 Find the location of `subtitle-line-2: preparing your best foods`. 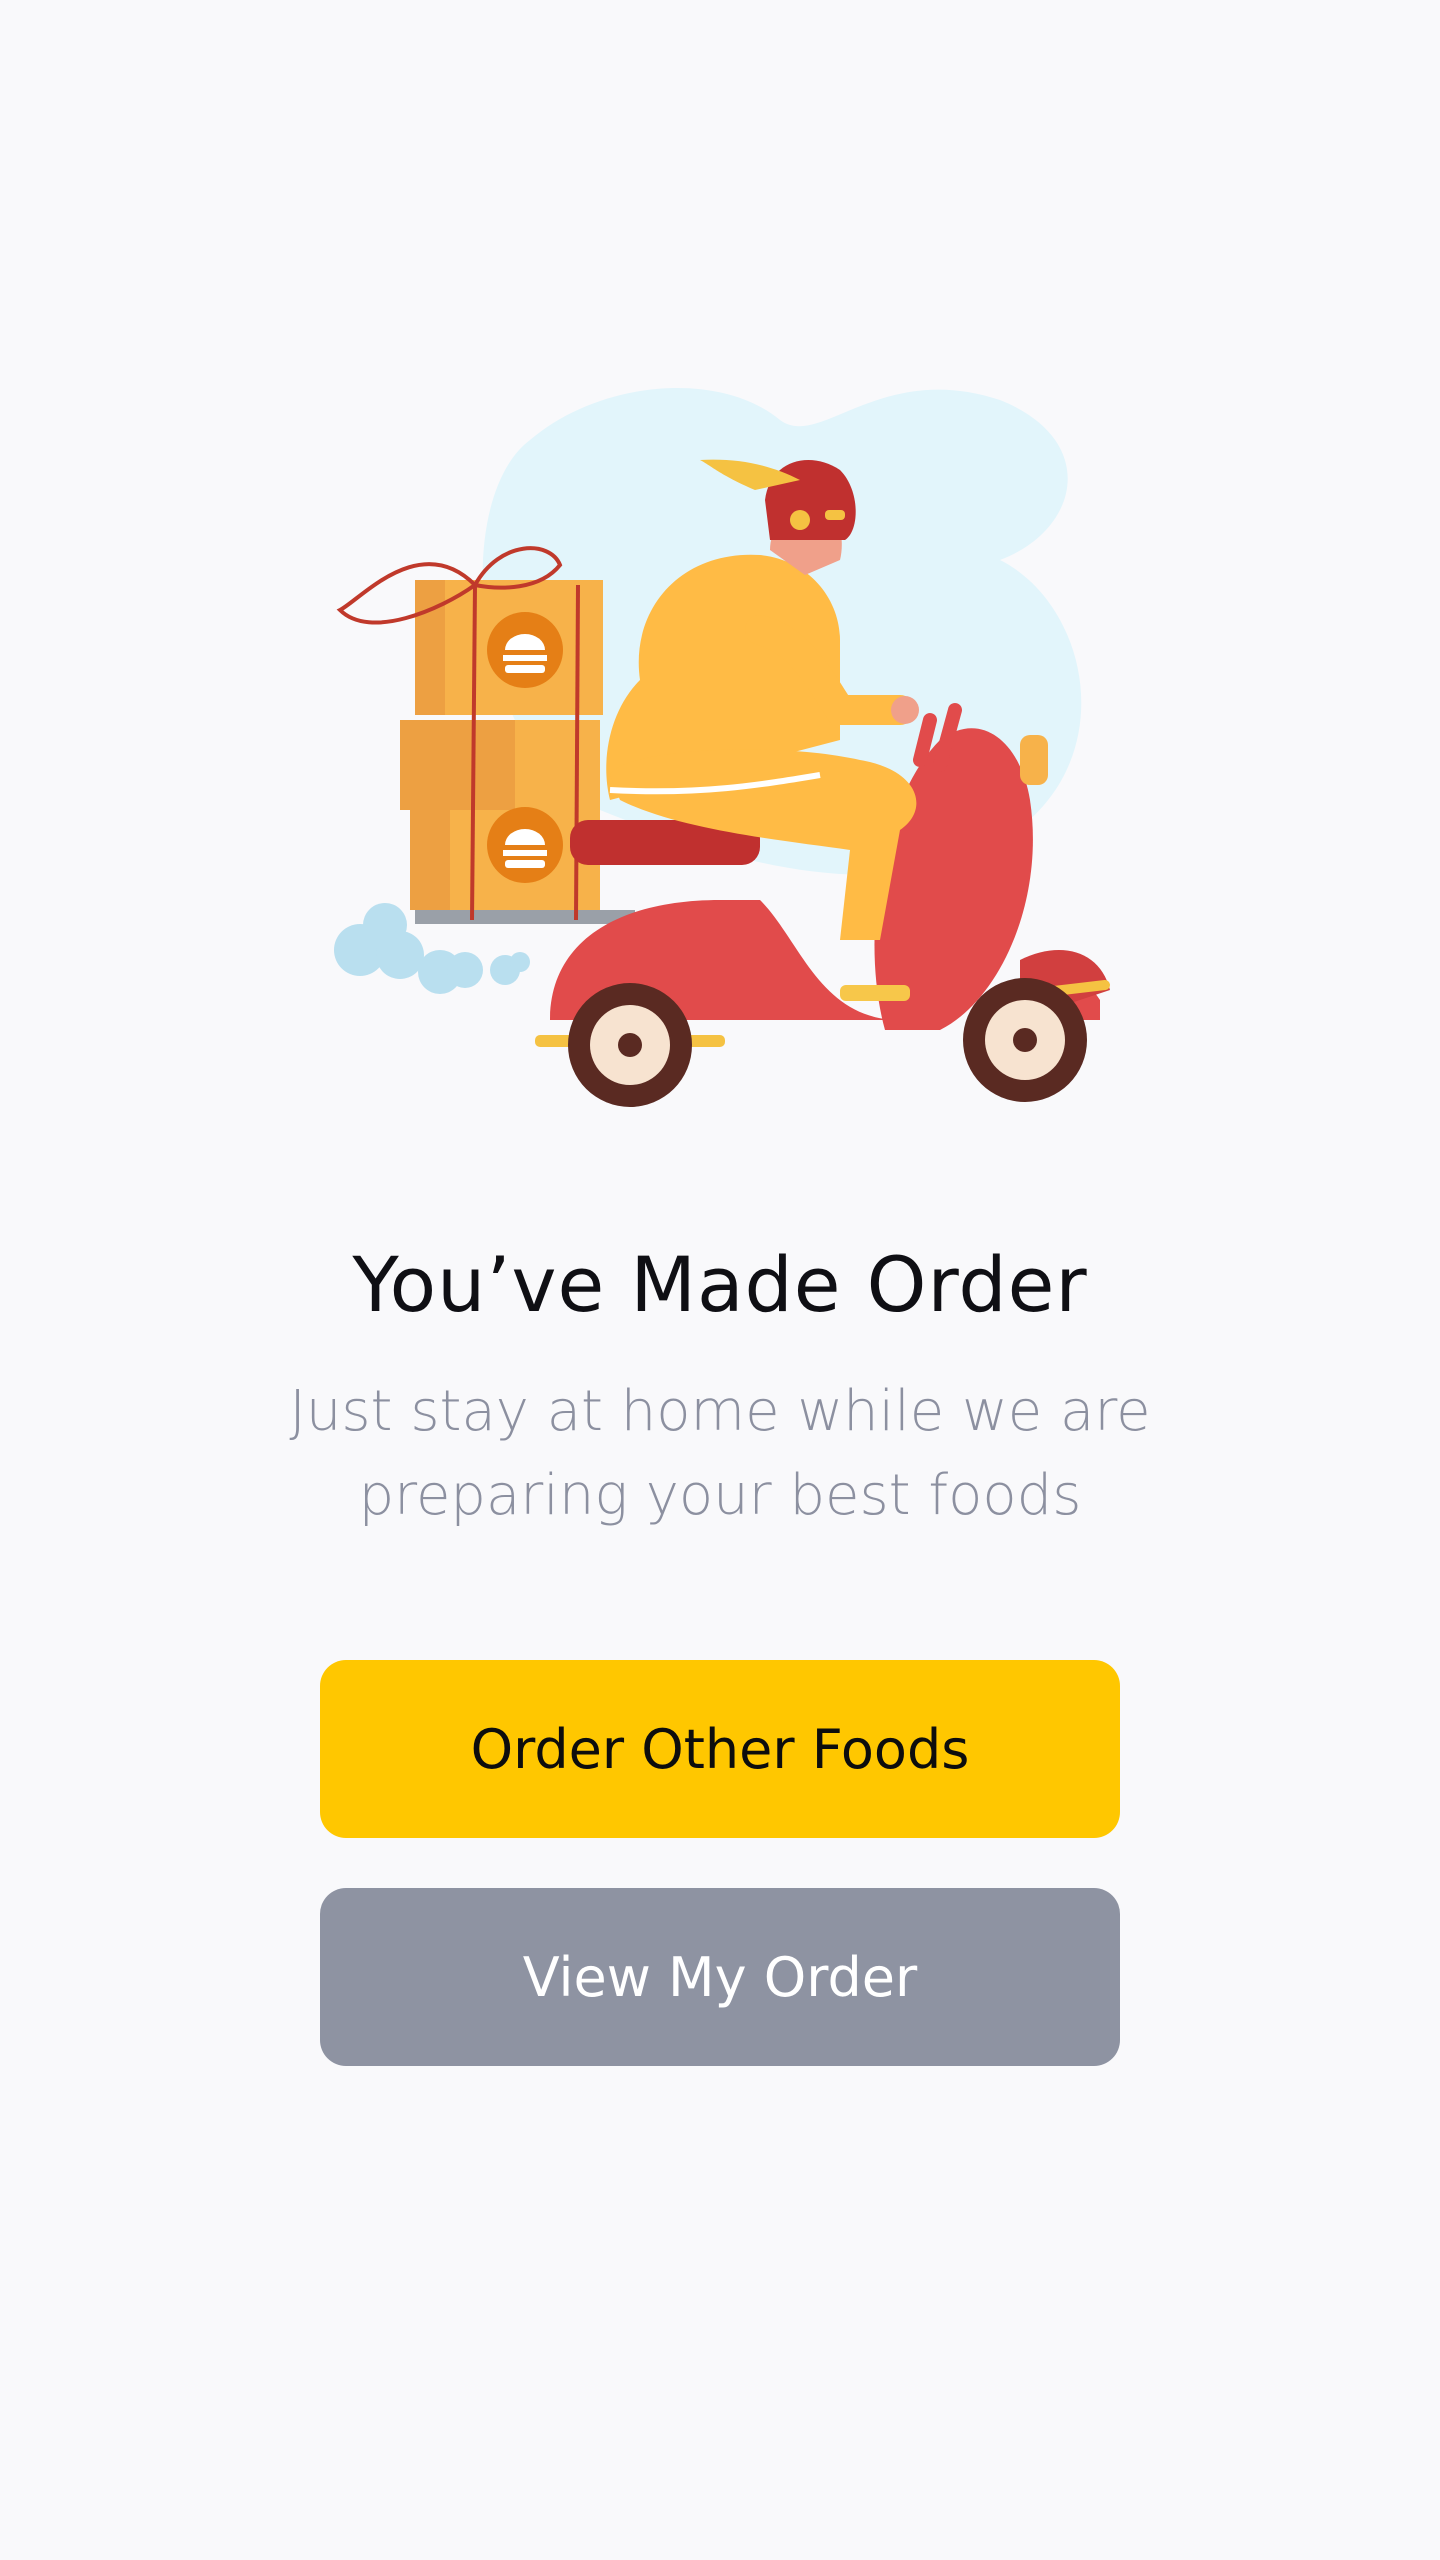

subtitle-line-2: preparing your best foods is located at coordinates (720, 1495).